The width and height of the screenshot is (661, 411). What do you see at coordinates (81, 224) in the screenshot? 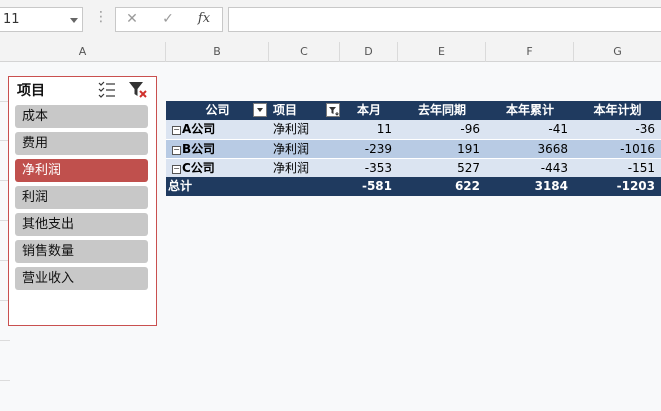
I see `slicer-item: 其他支出` at bounding box center [81, 224].